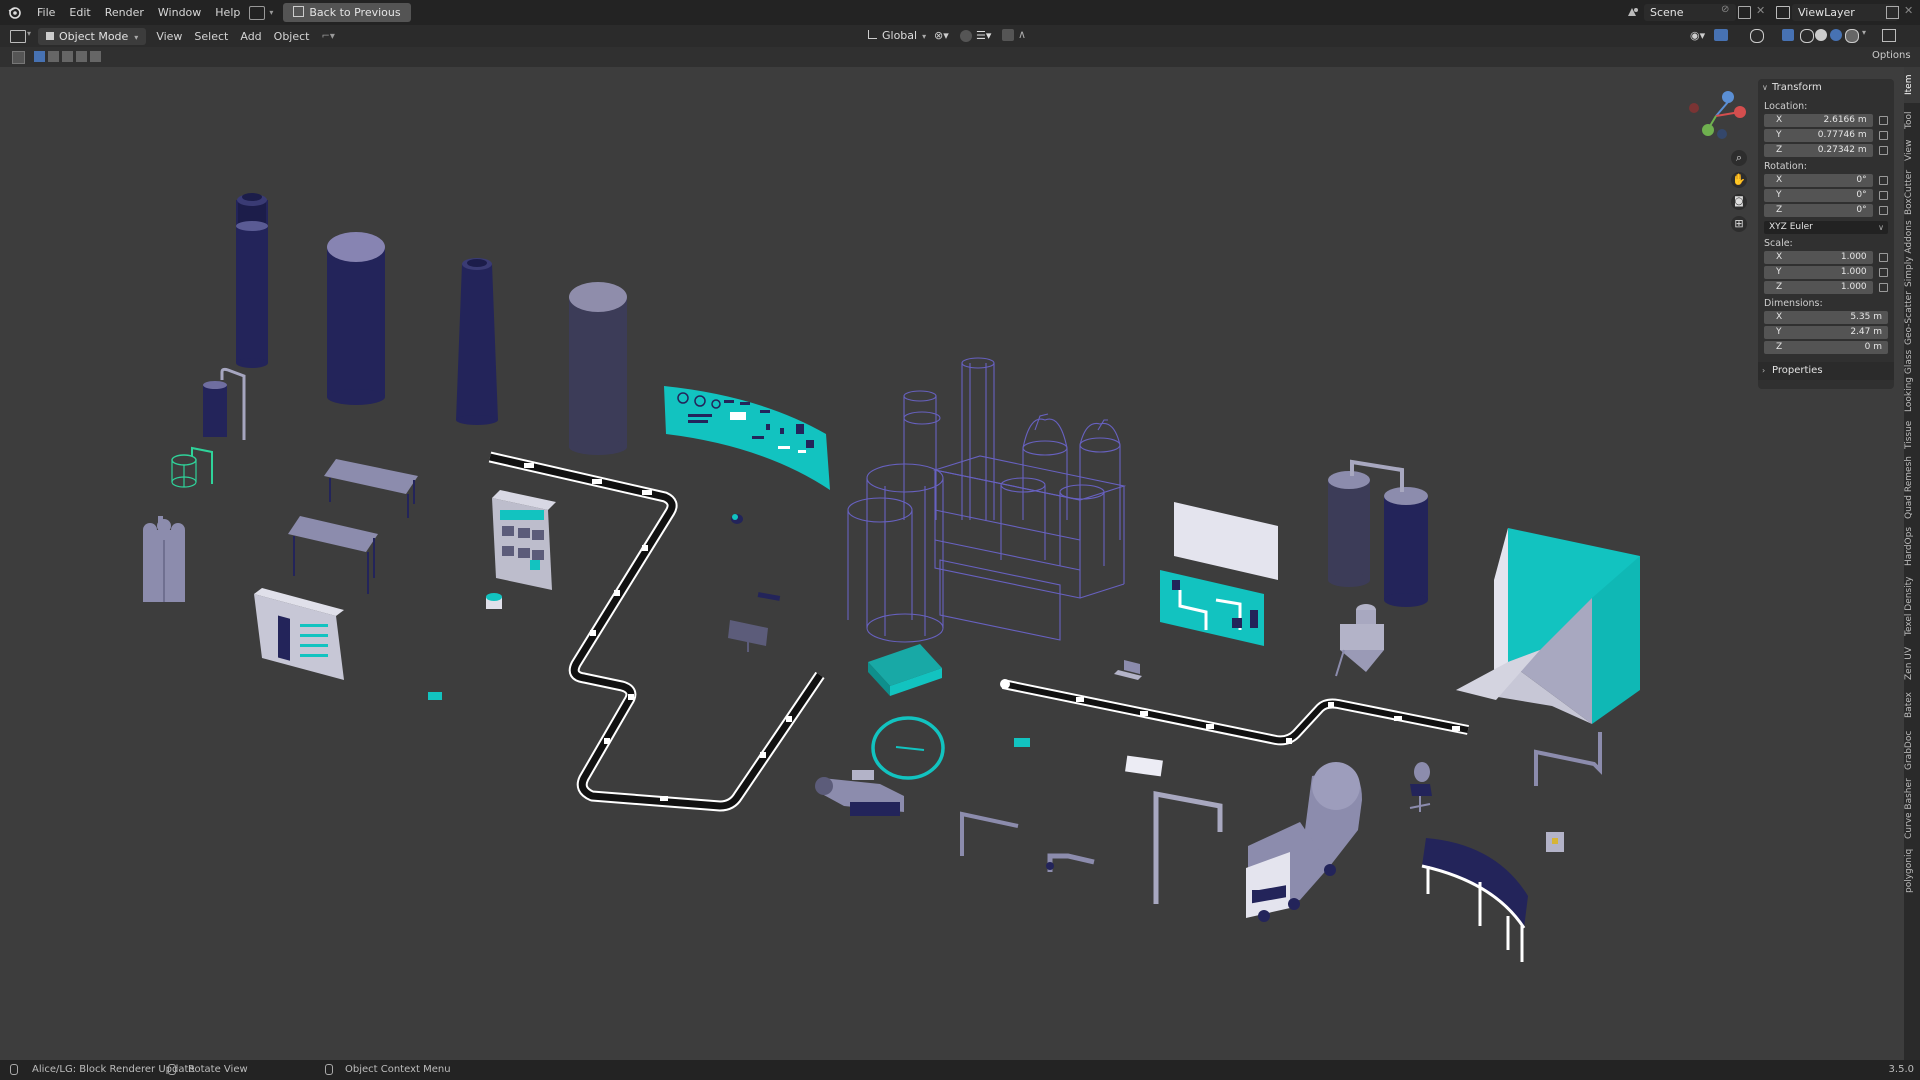 The height and width of the screenshot is (1080, 1920). Describe the element at coordinates (211, 36) in the screenshot. I see `header-menu-select: Select` at that location.